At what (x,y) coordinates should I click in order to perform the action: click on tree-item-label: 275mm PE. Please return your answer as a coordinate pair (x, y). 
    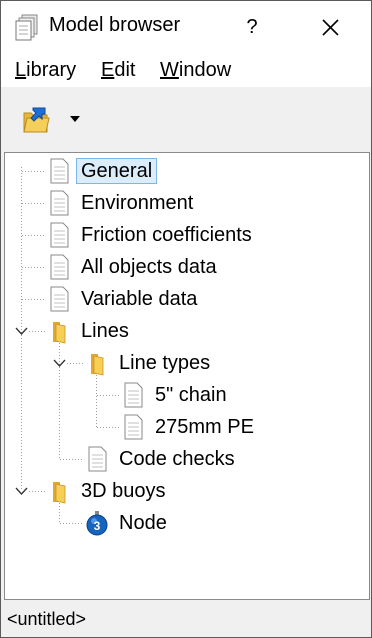
    Looking at the image, I should click on (204, 427).